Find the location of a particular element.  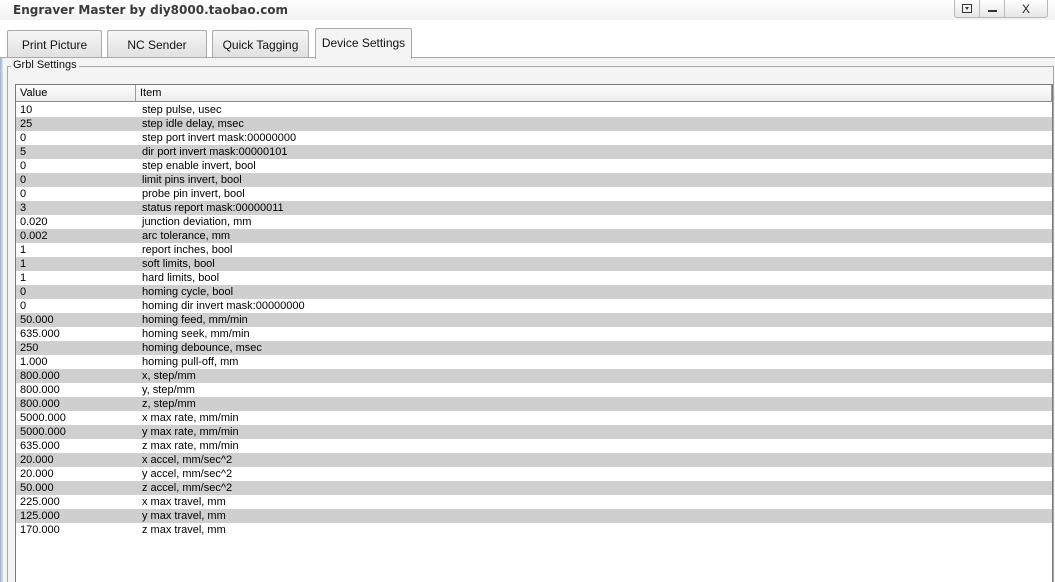

table-row: 250 homing debounce, msec is located at coordinates (534, 348).